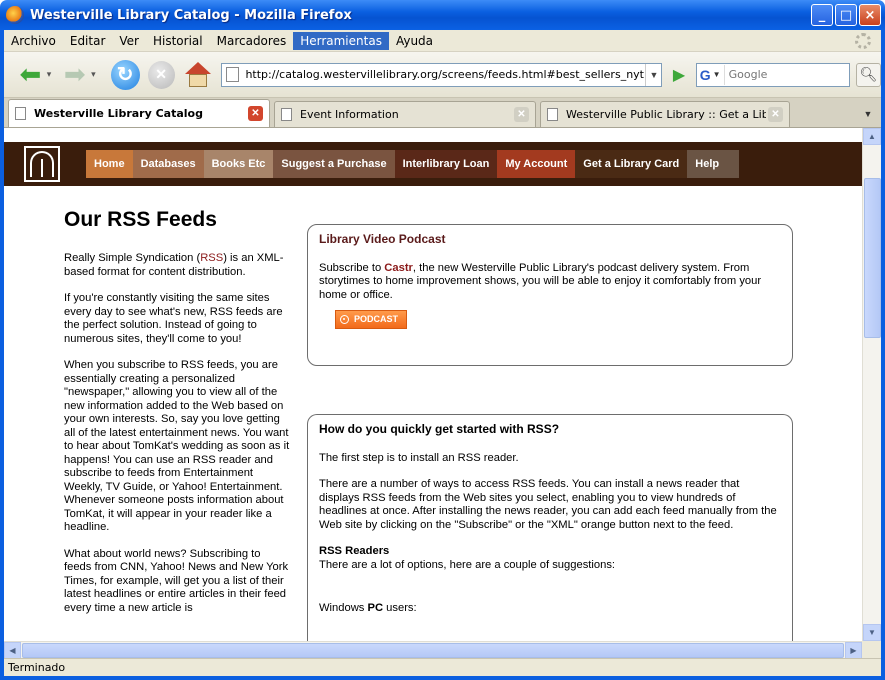  What do you see at coordinates (140, 219) in the screenshot?
I see `page-title: Our RSS Feeds` at bounding box center [140, 219].